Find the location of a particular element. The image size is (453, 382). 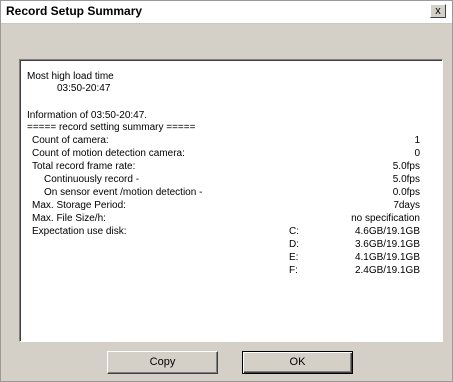

close-button: x is located at coordinates (438, 11).